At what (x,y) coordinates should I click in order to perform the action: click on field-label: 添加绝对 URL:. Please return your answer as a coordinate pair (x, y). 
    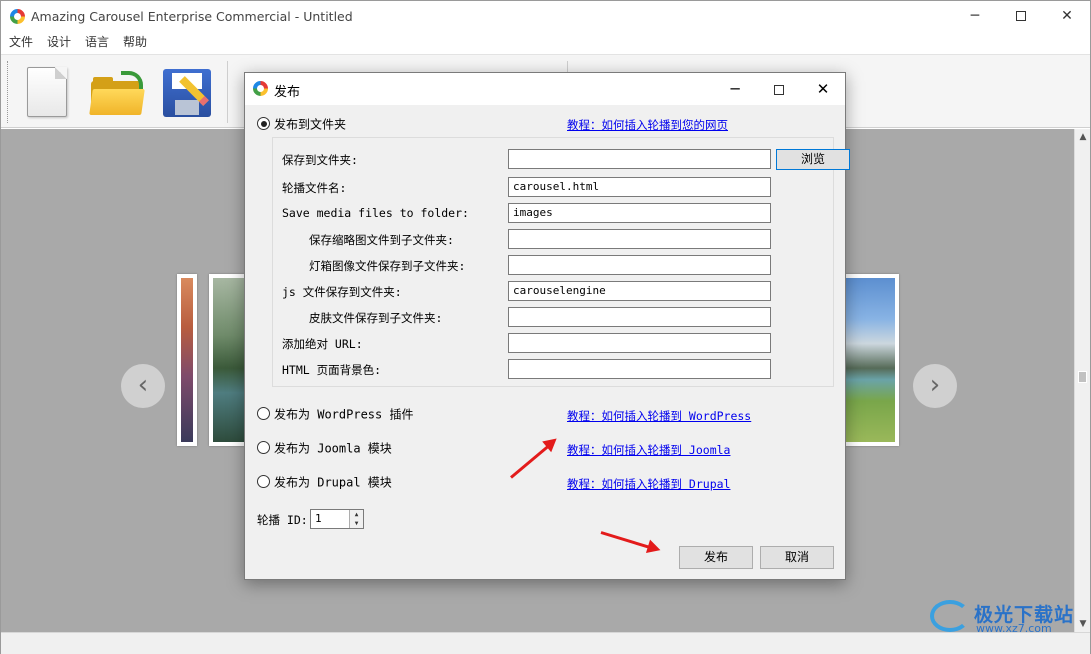
    Looking at the image, I should click on (322, 344).